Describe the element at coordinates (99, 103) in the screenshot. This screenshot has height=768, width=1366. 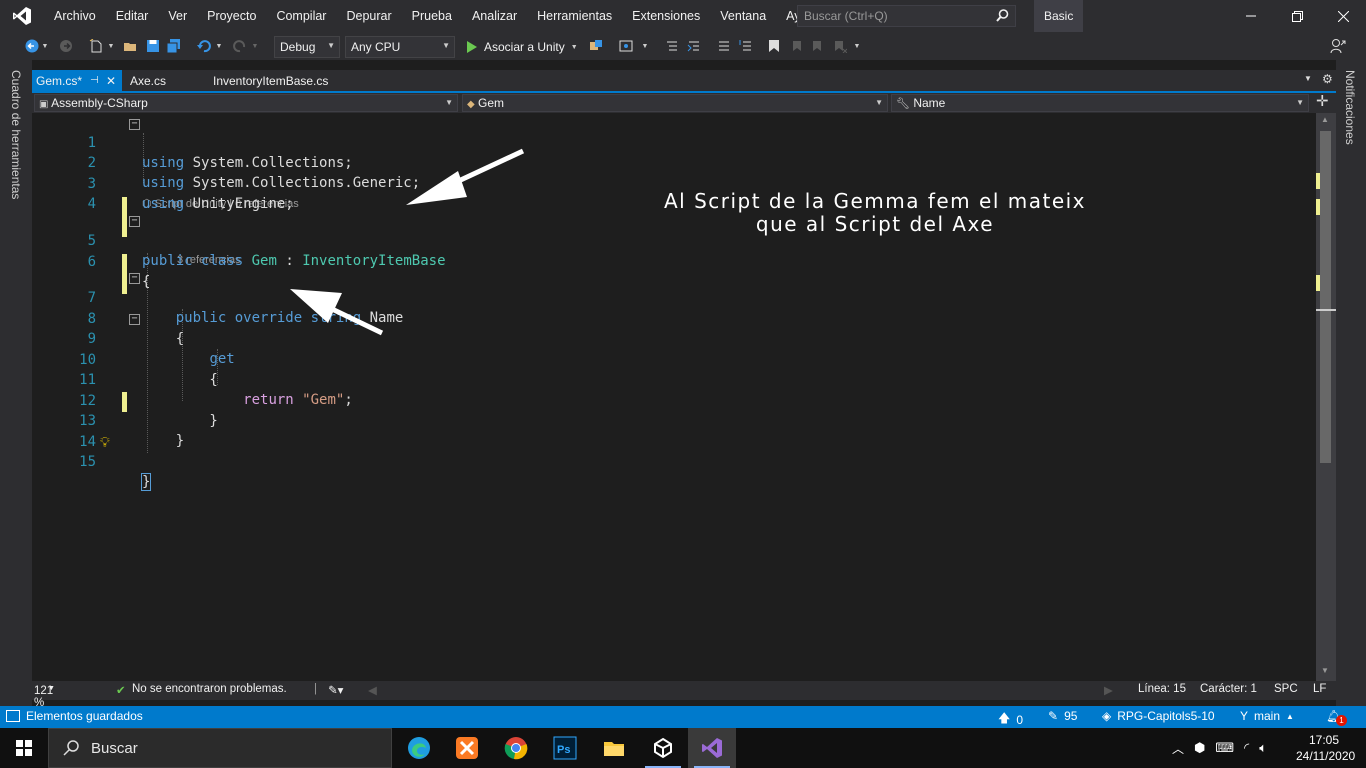
I see `project-value: Assembly-CSharp` at that location.